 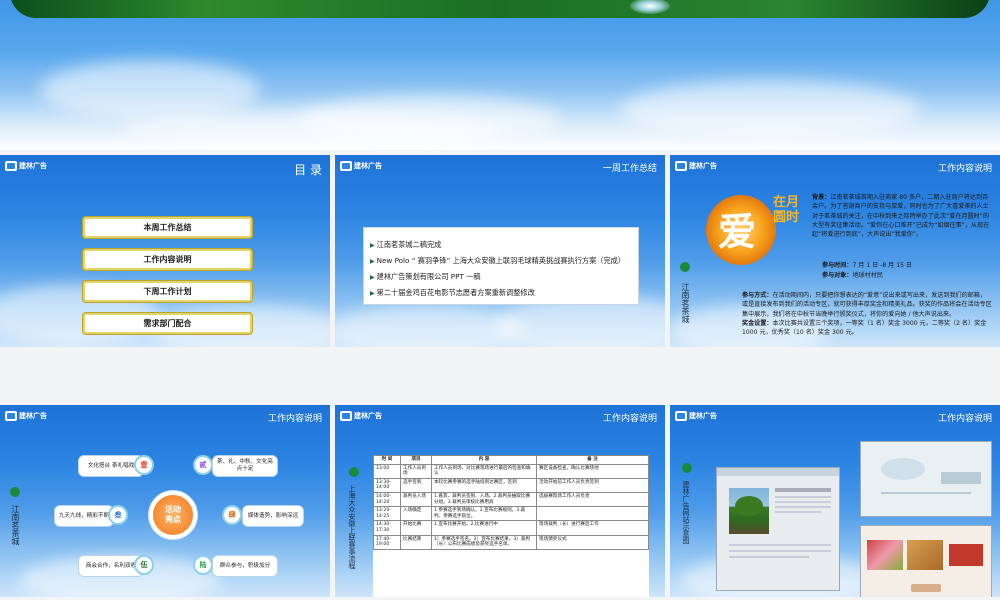 I want to click on menu-item-plan: 下周工作计划, so click(x=167, y=291).